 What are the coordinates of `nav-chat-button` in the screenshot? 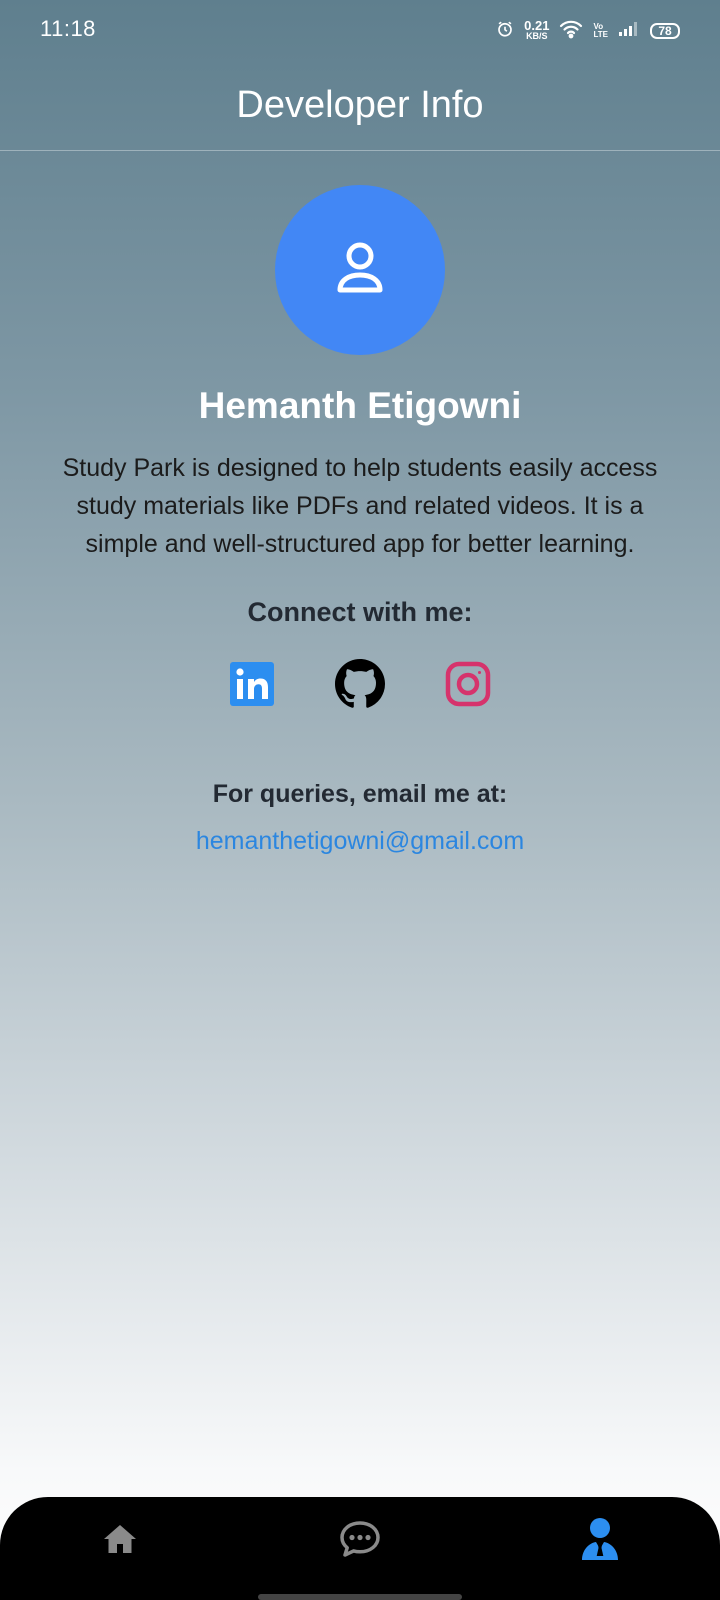 It's located at (360, 1541).